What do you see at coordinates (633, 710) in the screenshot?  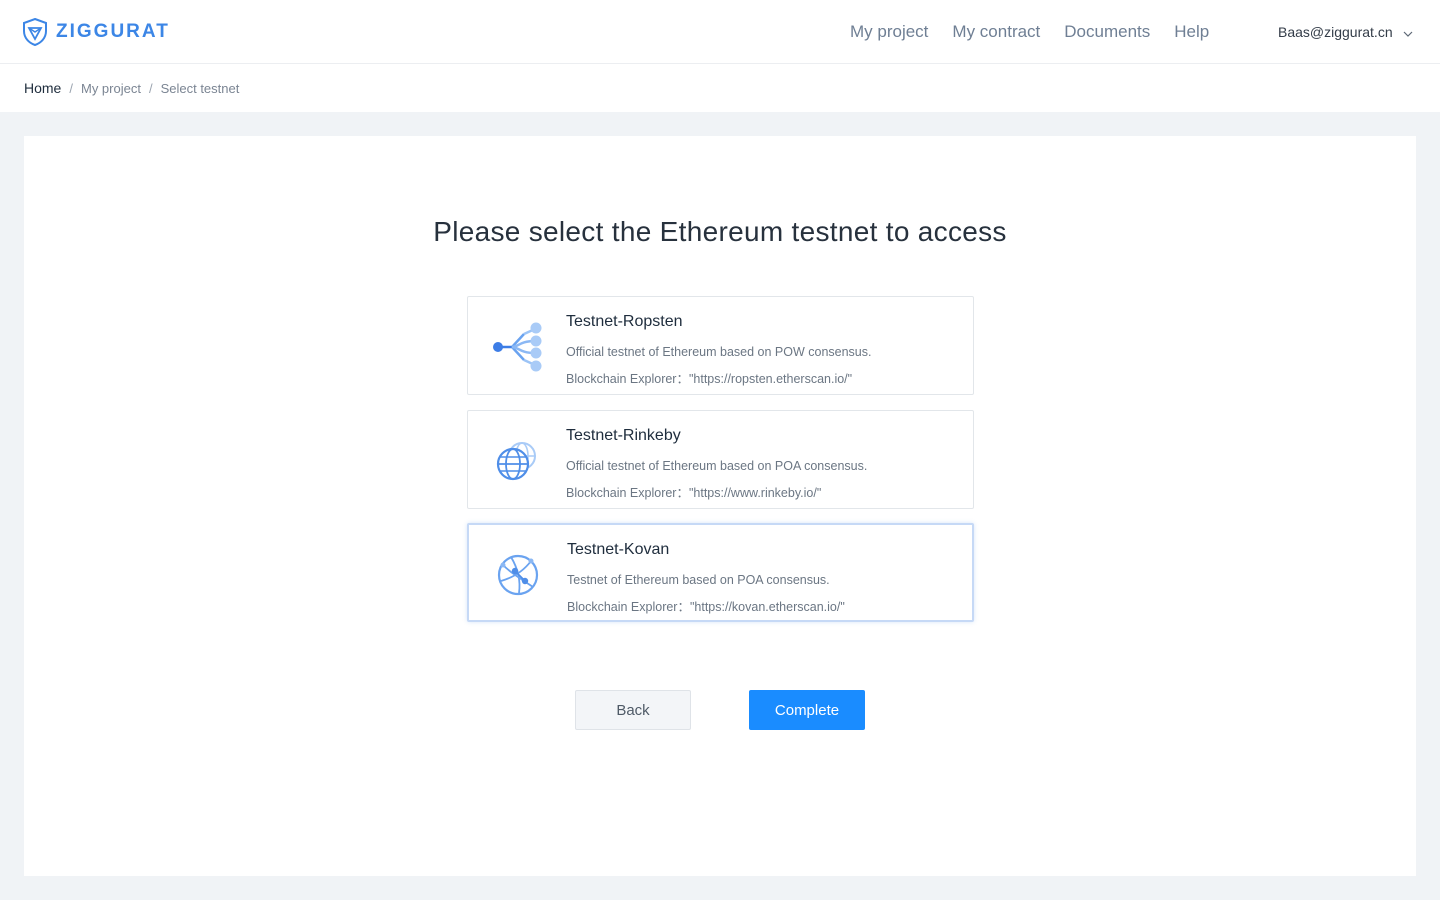 I see `back-button: Back` at bounding box center [633, 710].